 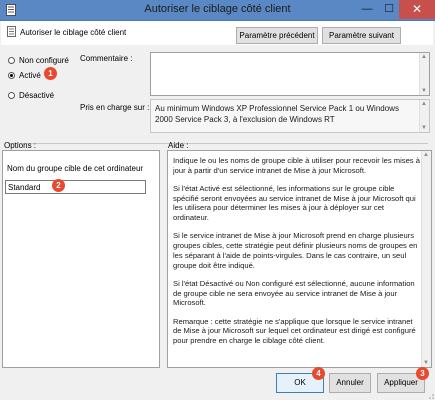 What do you see at coordinates (318, 373) in the screenshot?
I see `annotation-badge-4: 4` at bounding box center [318, 373].